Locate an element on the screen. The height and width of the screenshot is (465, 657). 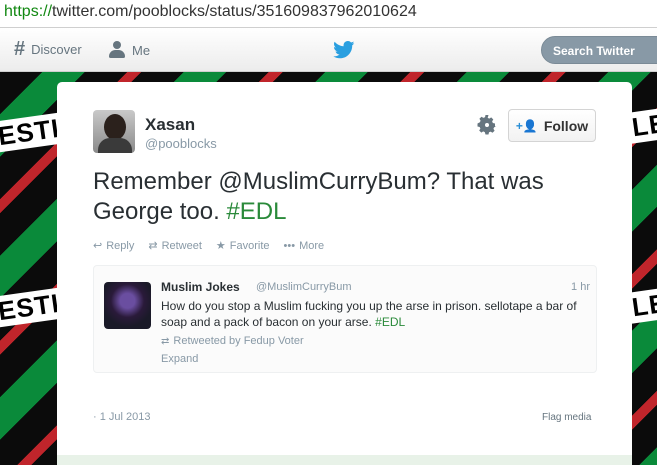
author-handle: @pooblocks is located at coordinates (181, 143).